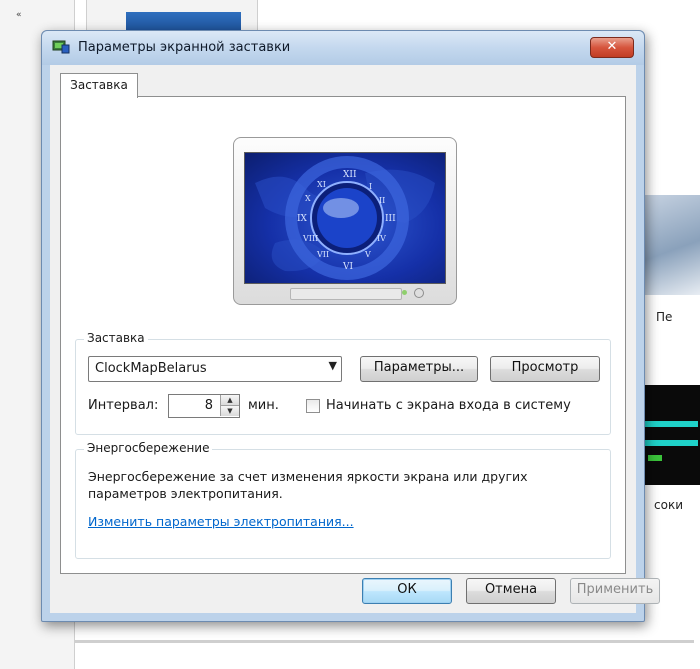 This screenshot has height=669, width=700. What do you see at coordinates (350, 175) in the screenshot?
I see `svg-text: XII` at bounding box center [350, 175].